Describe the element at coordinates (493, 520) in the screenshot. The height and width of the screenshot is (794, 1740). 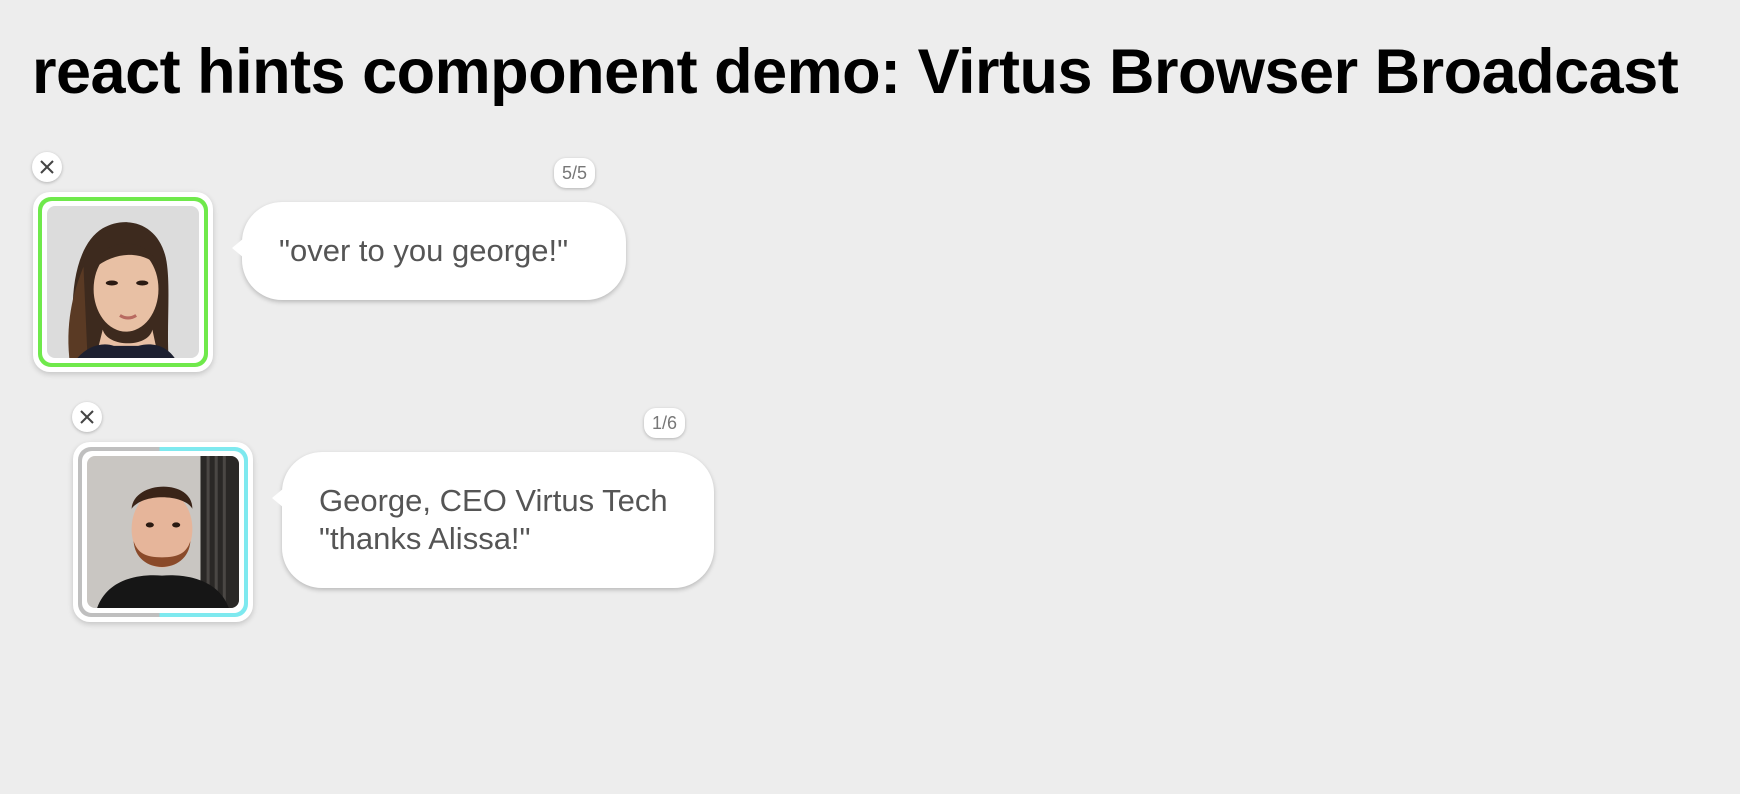
I see `message-bubble: George, CEO Virtus Tech "thanks Alissa!"` at that location.